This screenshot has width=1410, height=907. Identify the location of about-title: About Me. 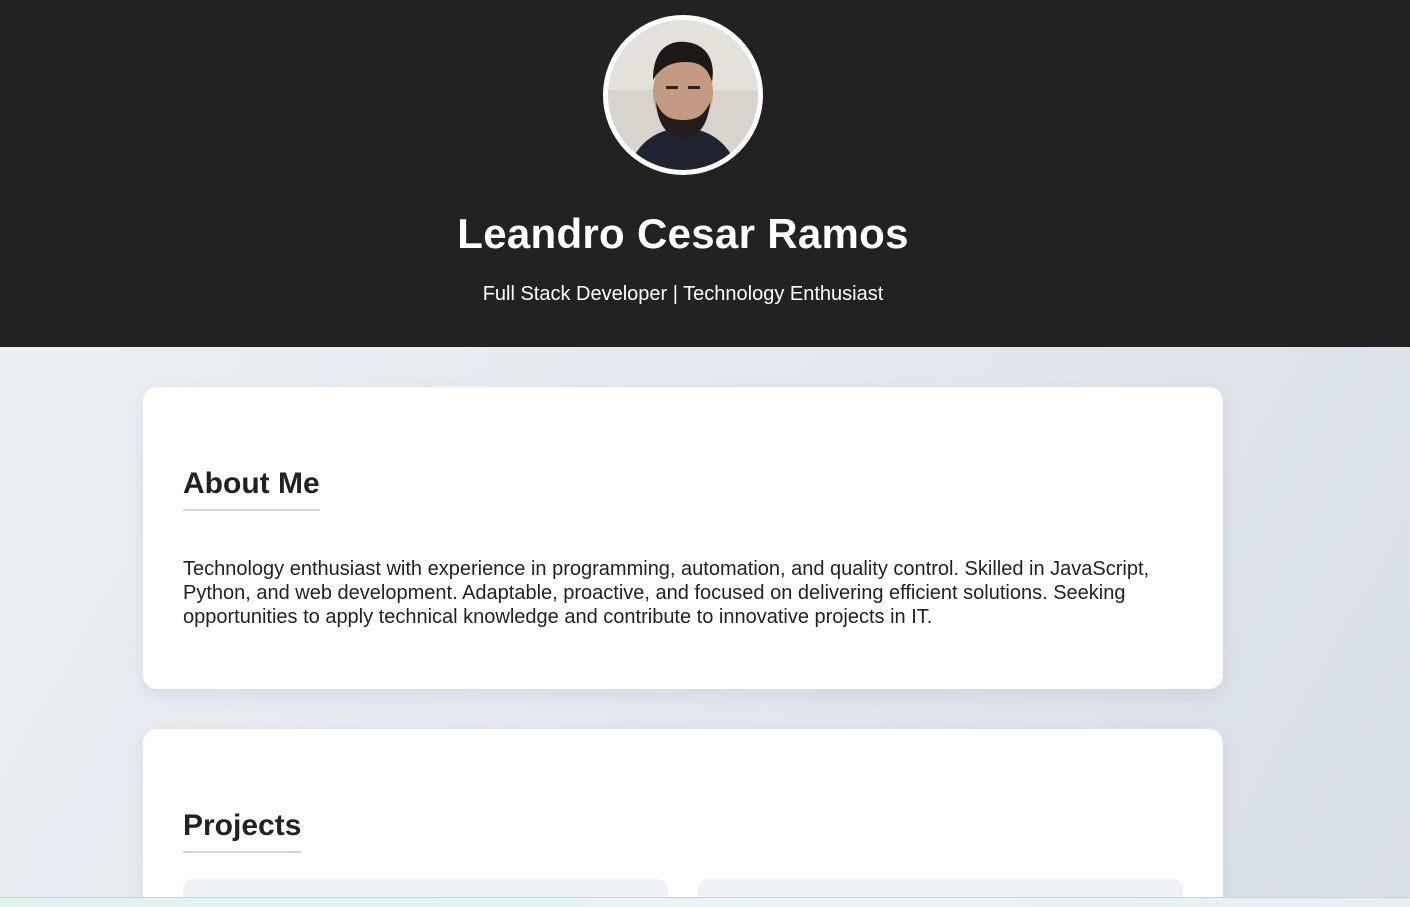
(251, 489).